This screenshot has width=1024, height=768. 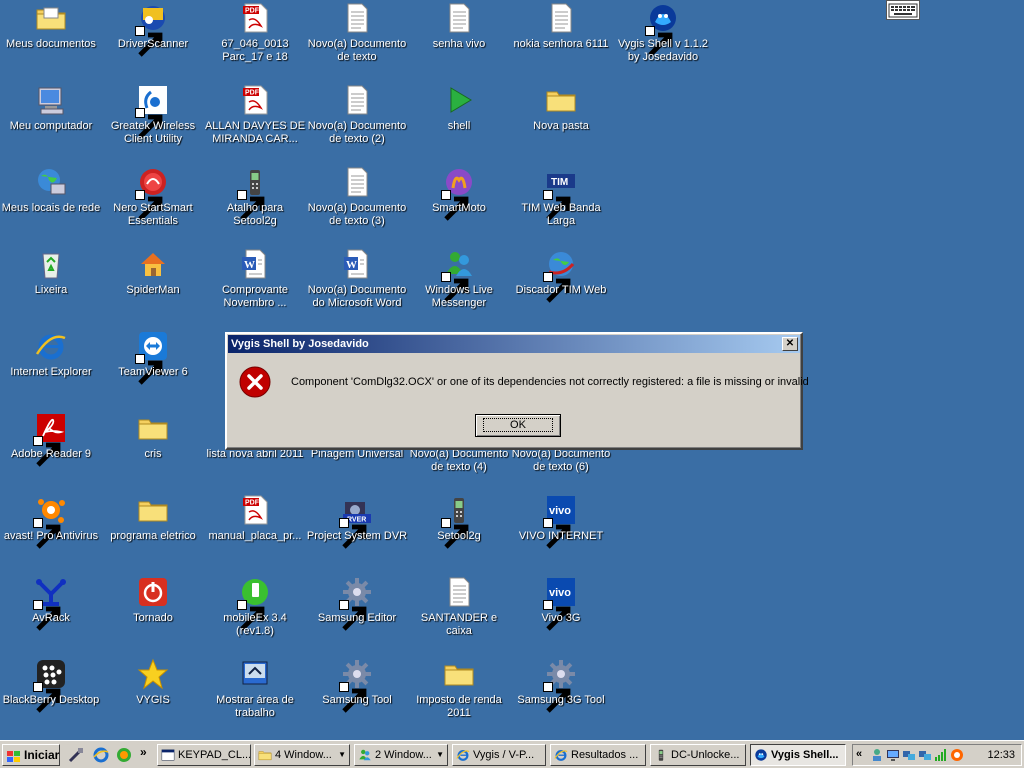 I want to click on desktop-icon: Samsung 3G Tool, so click(x=561, y=696).